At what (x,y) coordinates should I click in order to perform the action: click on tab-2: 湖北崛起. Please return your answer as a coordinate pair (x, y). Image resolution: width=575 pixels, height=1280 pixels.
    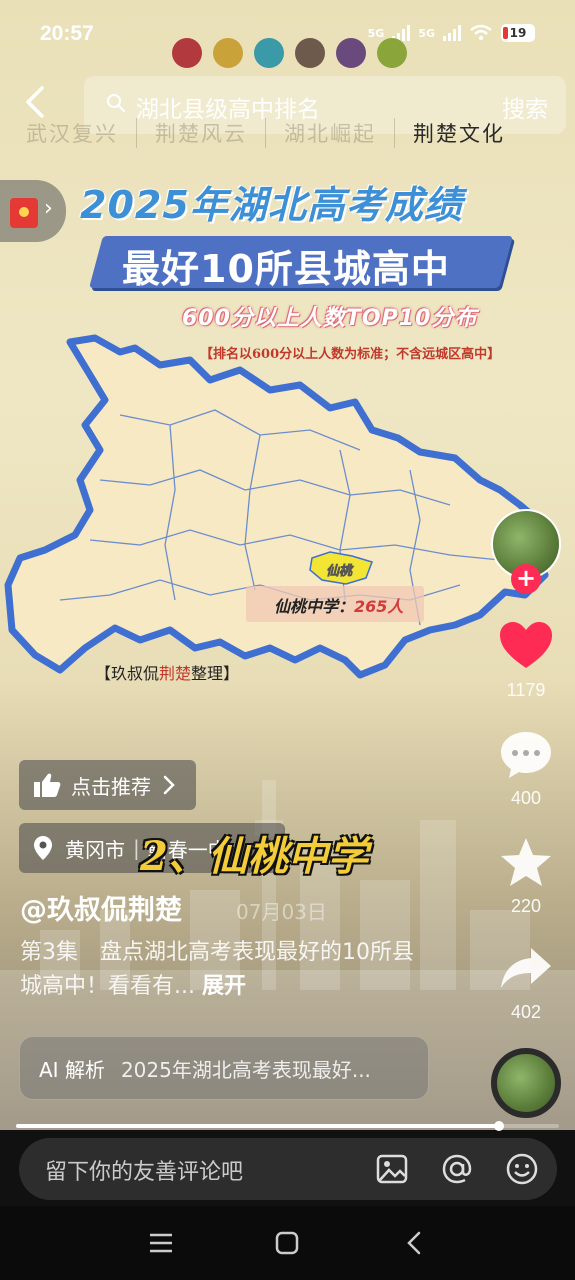
    Looking at the image, I should click on (330, 133).